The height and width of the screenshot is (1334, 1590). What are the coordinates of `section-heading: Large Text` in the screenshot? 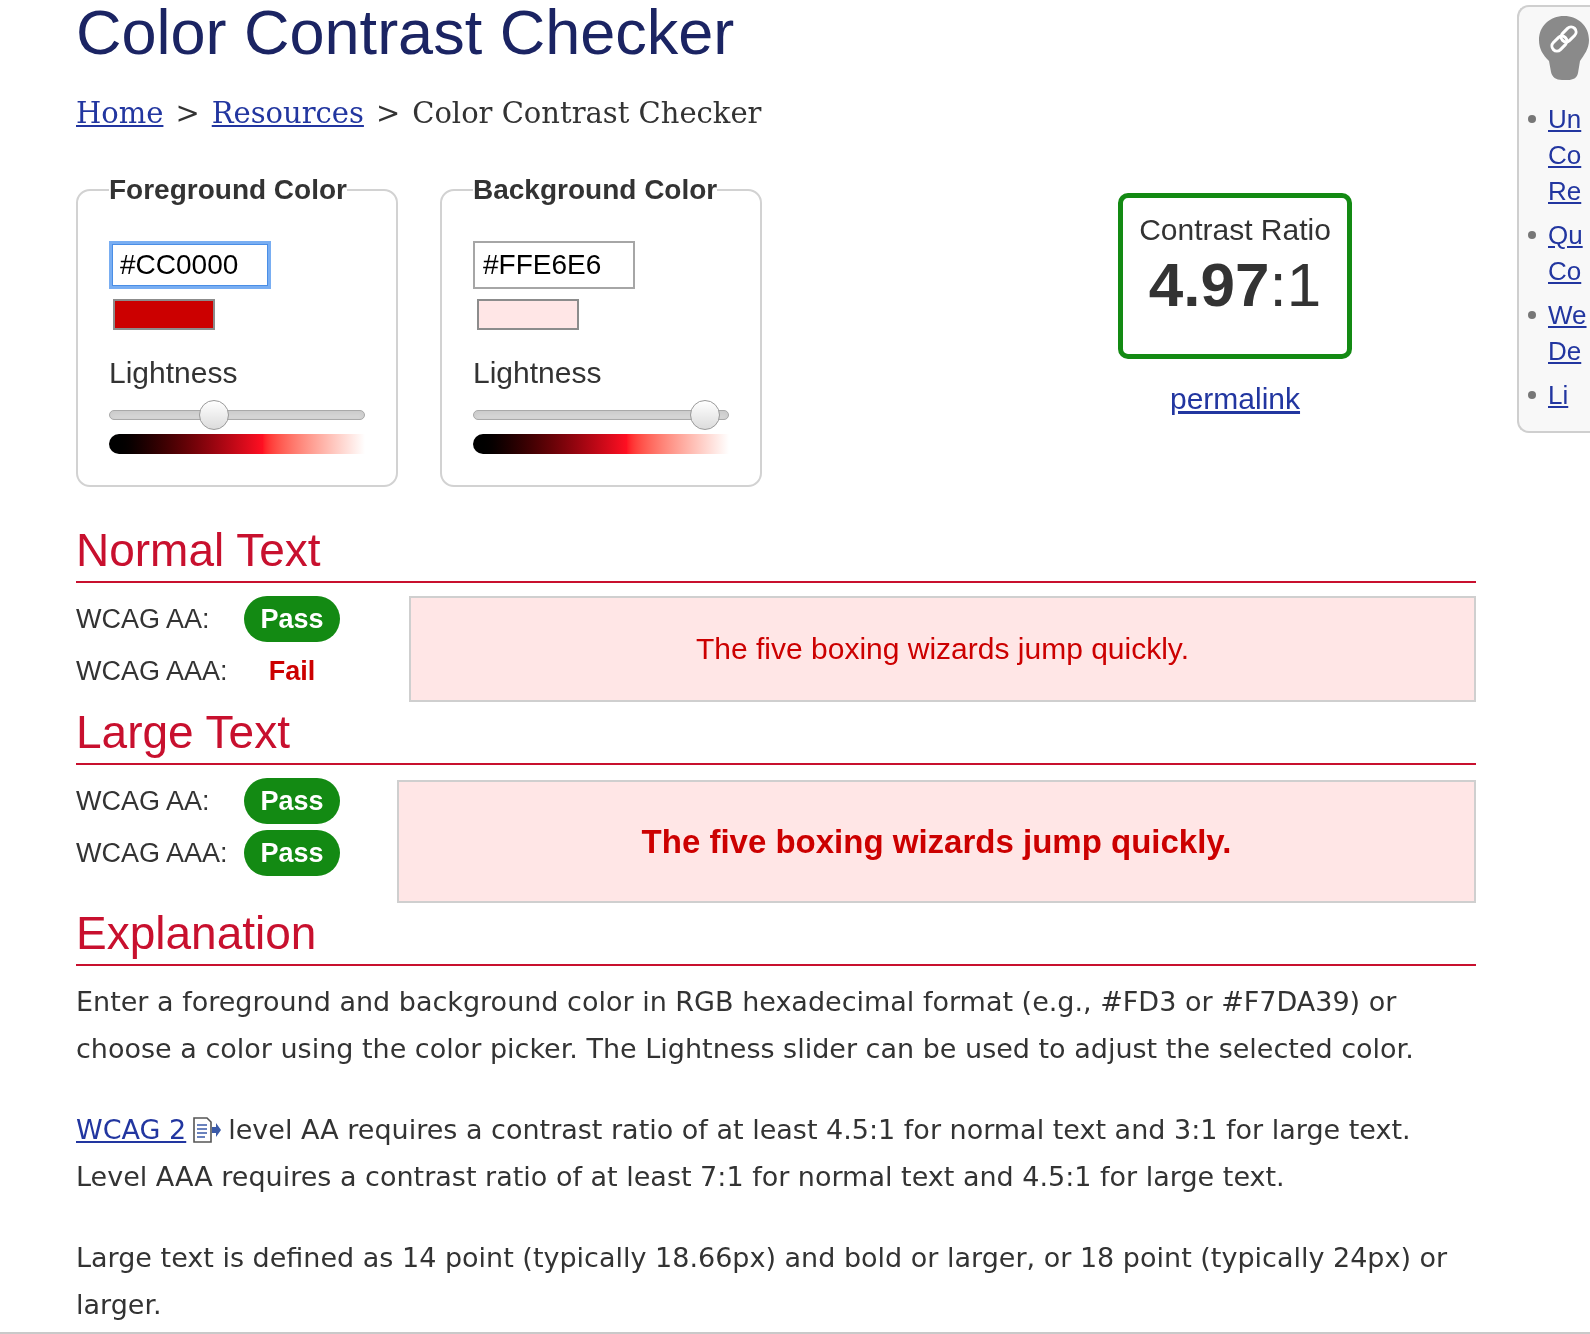 It's located at (183, 732).